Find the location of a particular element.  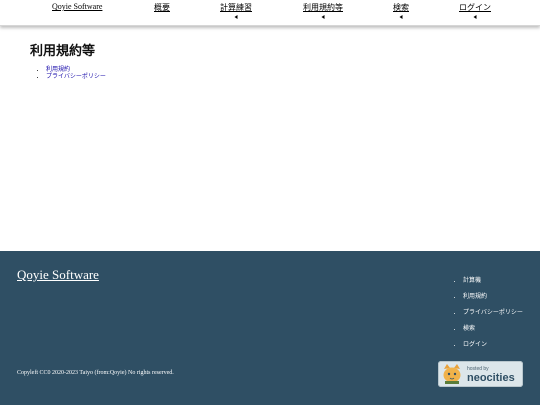

toc-link-privacy: プライバシーポリシー is located at coordinates (76, 77).